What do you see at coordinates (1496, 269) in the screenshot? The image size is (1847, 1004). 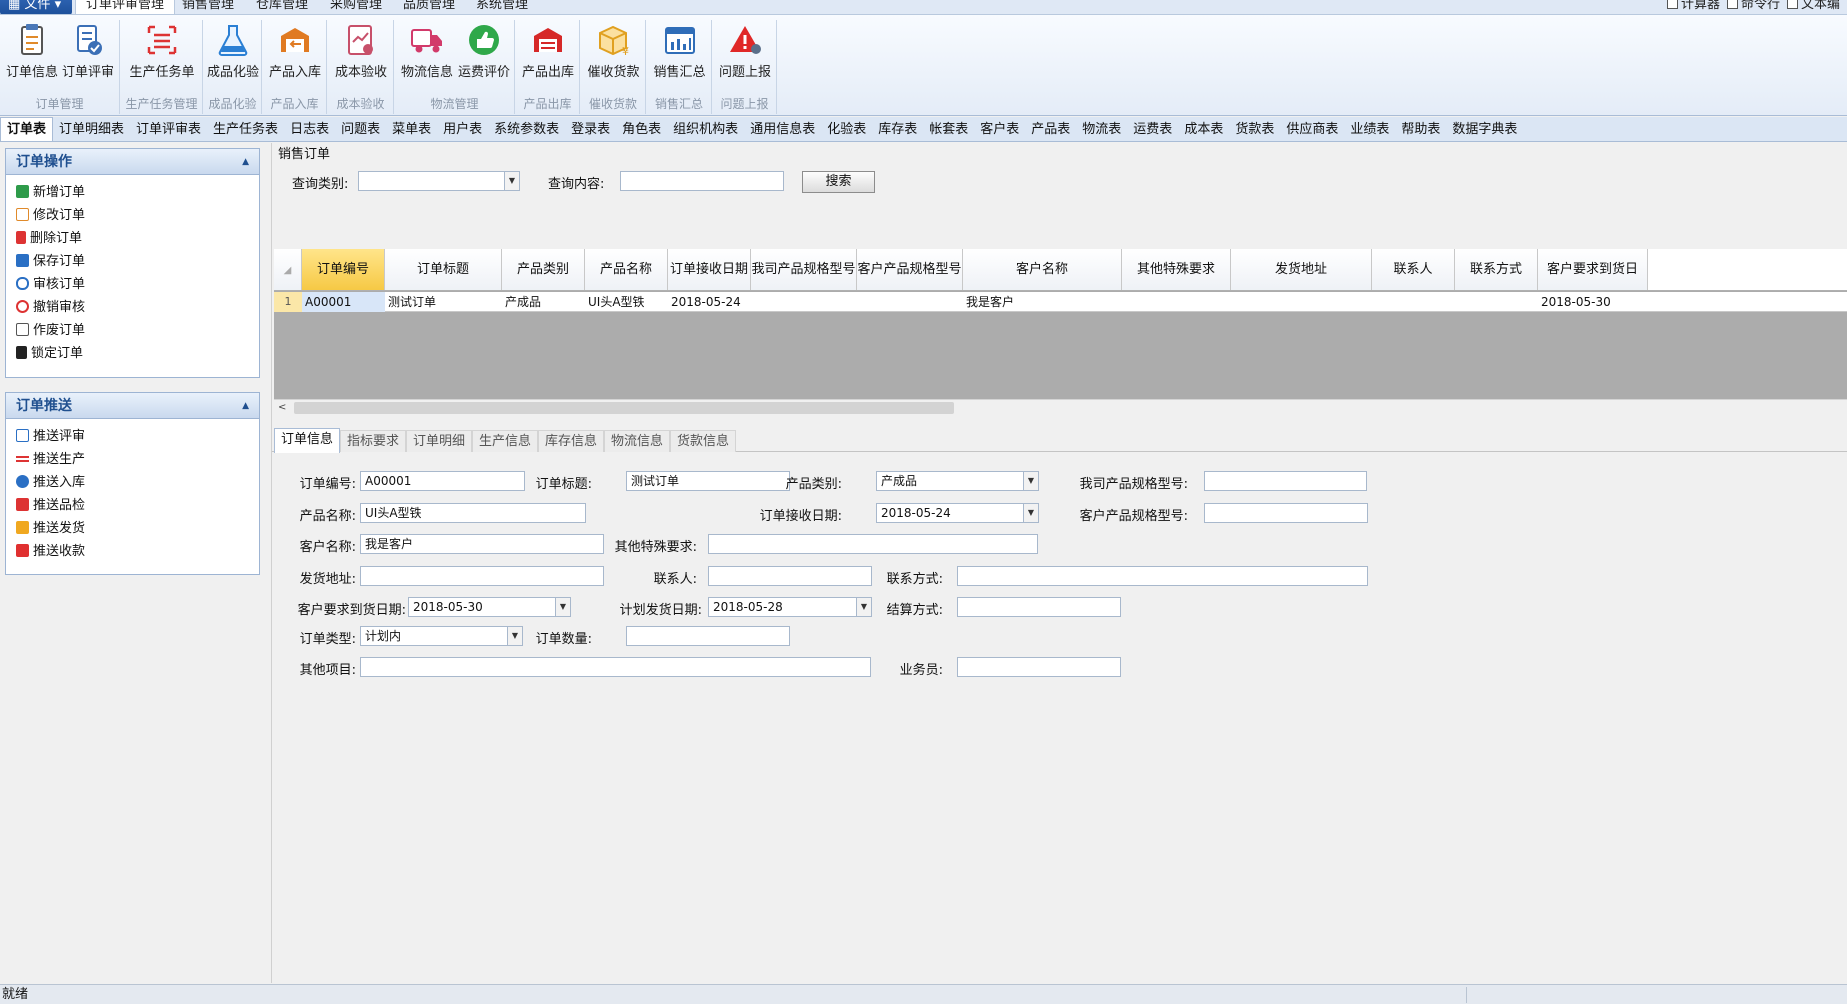 I see `grid-column-header: 联系方式` at bounding box center [1496, 269].